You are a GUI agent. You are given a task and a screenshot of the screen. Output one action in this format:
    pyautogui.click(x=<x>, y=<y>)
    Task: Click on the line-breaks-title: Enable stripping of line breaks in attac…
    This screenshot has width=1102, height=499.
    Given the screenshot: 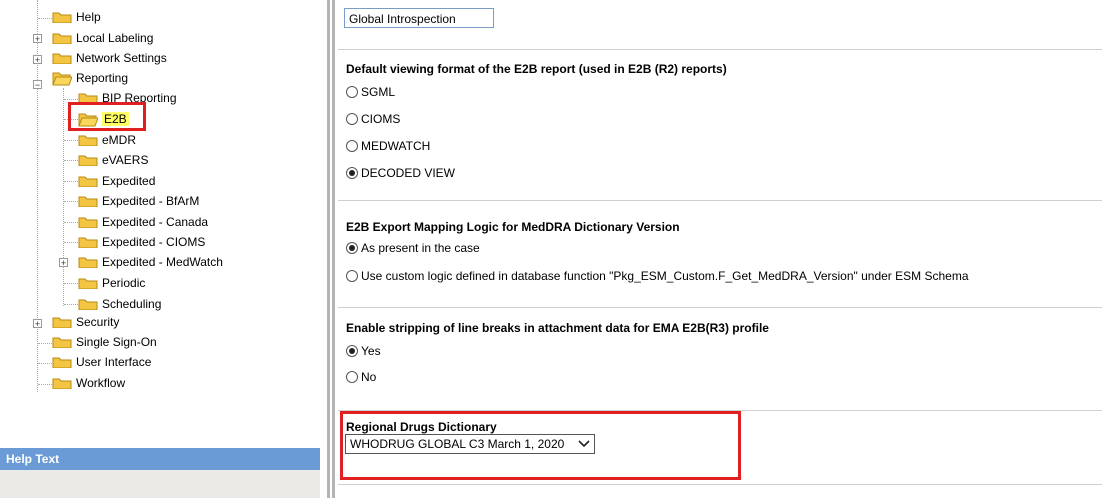 What is the action you would take?
    pyautogui.click(x=557, y=328)
    